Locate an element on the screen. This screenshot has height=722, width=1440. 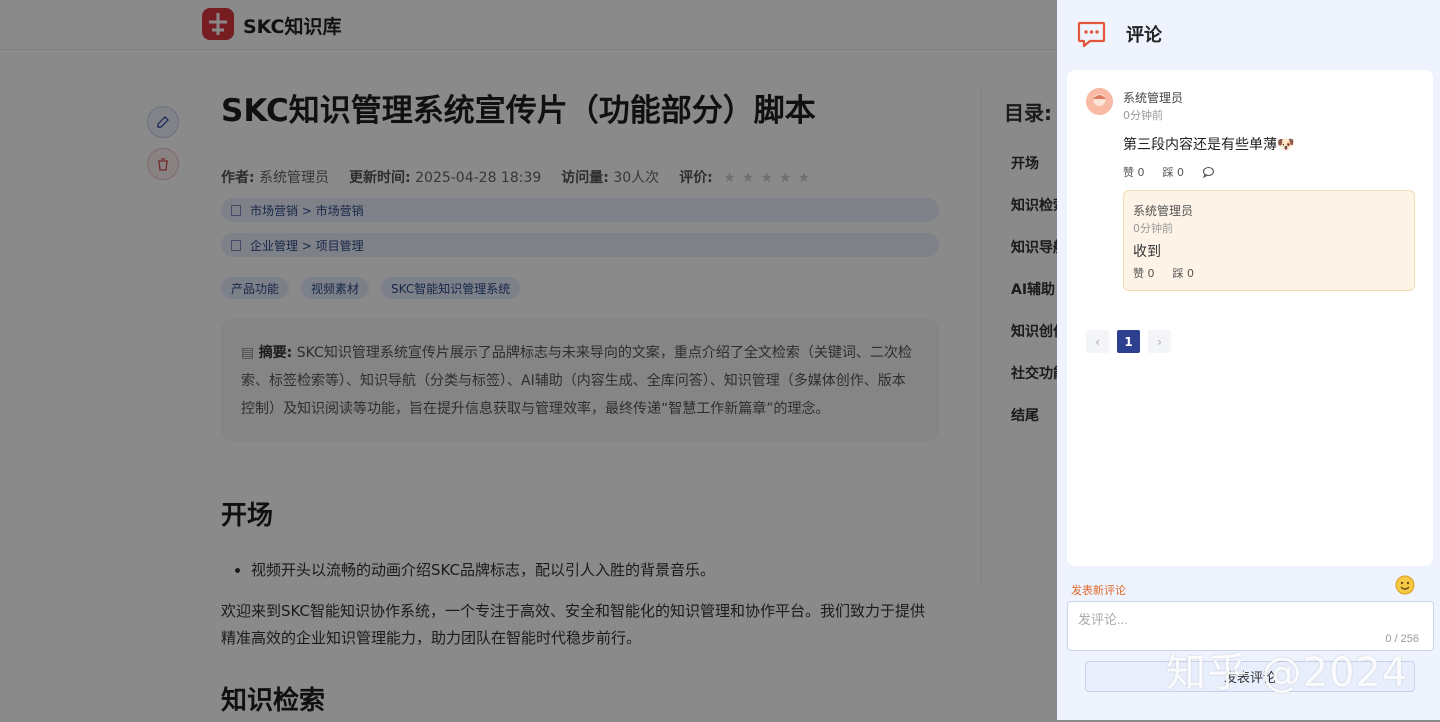
drawer-title: 评论 is located at coordinates (1144, 35).